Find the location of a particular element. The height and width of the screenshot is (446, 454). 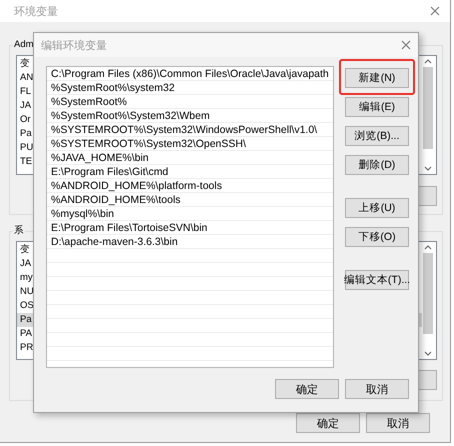

path-row: D:\apache-maven-3.6.3\bin is located at coordinates (190, 243).